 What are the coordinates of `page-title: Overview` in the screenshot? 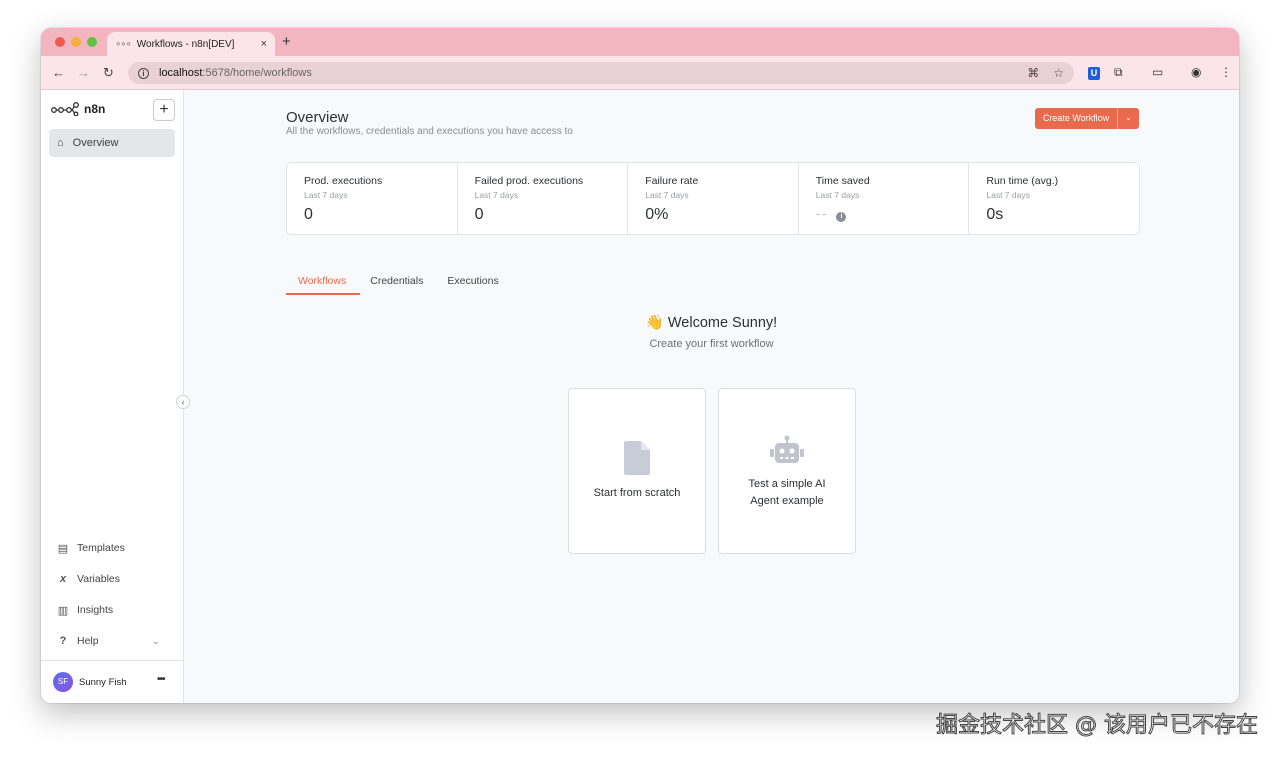 It's located at (317, 117).